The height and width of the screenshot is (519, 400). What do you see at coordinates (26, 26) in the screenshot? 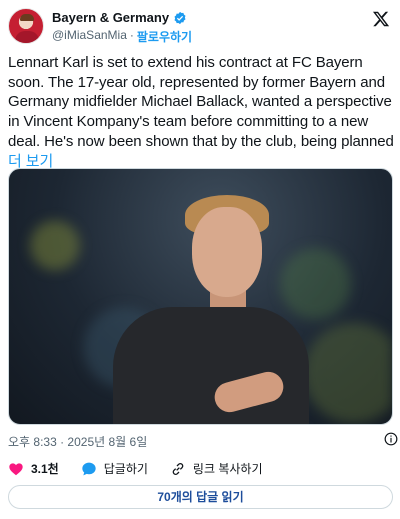
I see `avatar` at bounding box center [26, 26].